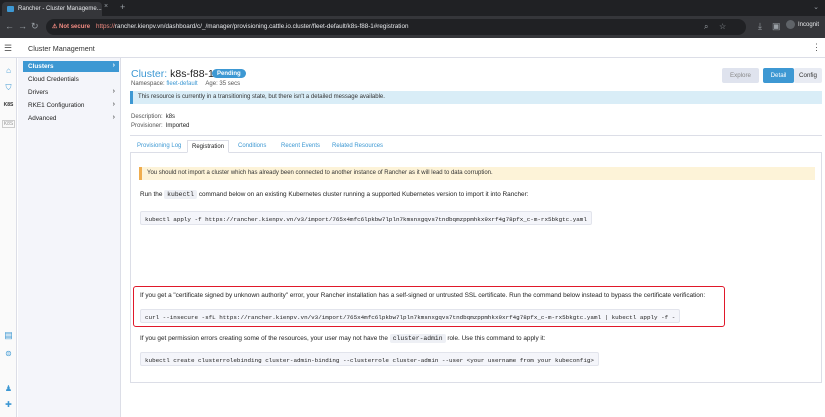 The width and height of the screenshot is (825, 417). What do you see at coordinates (8, 388) in the screenshot?
I see `user-icon: ♟` at bounding box center [8, 388].